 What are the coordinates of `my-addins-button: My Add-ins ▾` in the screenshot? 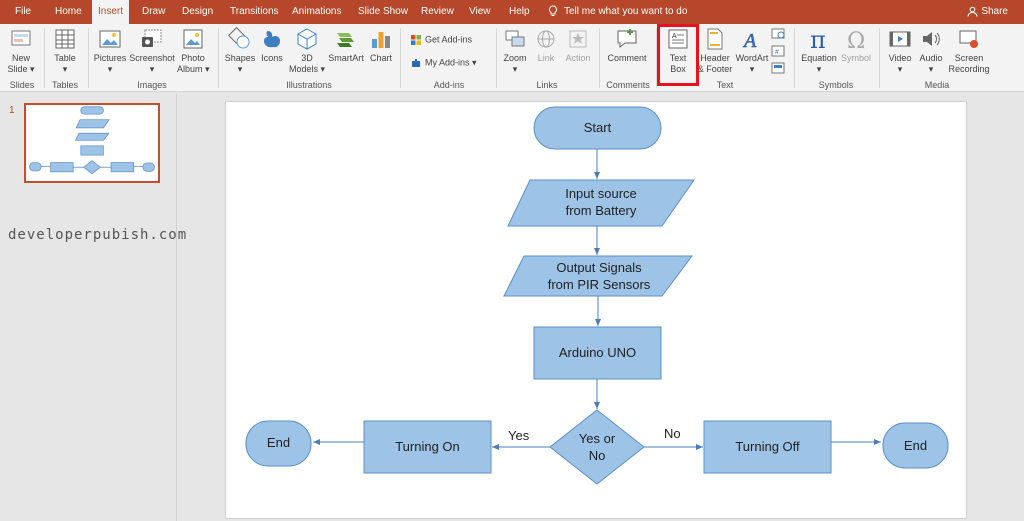 It's located at (443, 63).